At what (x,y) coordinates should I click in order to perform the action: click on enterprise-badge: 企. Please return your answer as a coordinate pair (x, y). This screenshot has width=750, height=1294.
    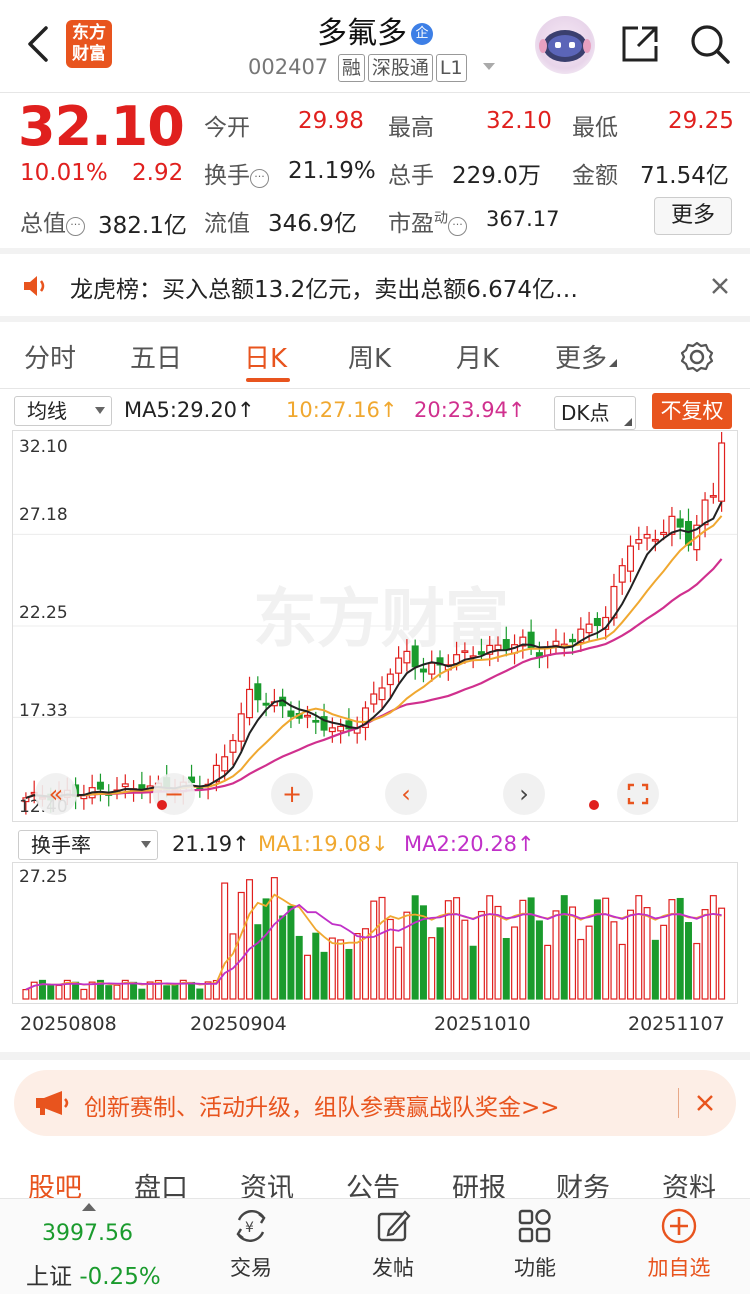
    Looking at the image, I should click on (422, 34).